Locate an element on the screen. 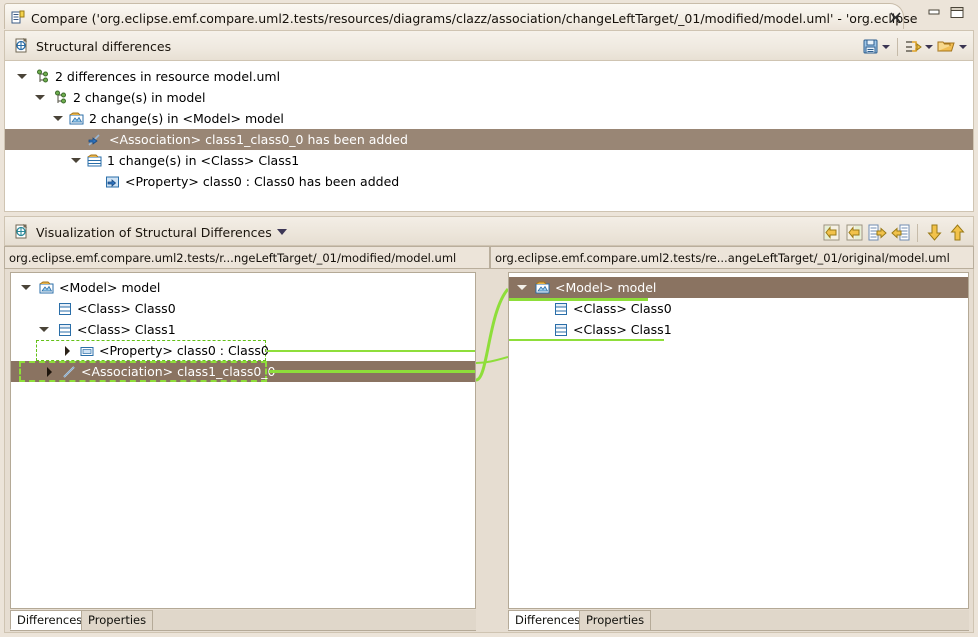  difference-connectors is located at coordinates (492, 440).